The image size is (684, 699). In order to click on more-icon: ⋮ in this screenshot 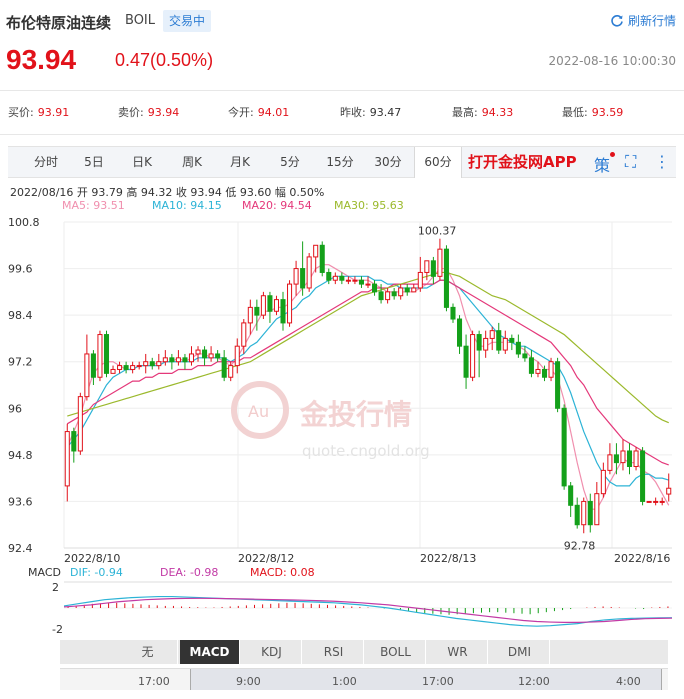, I will do `click(662, 161)`.